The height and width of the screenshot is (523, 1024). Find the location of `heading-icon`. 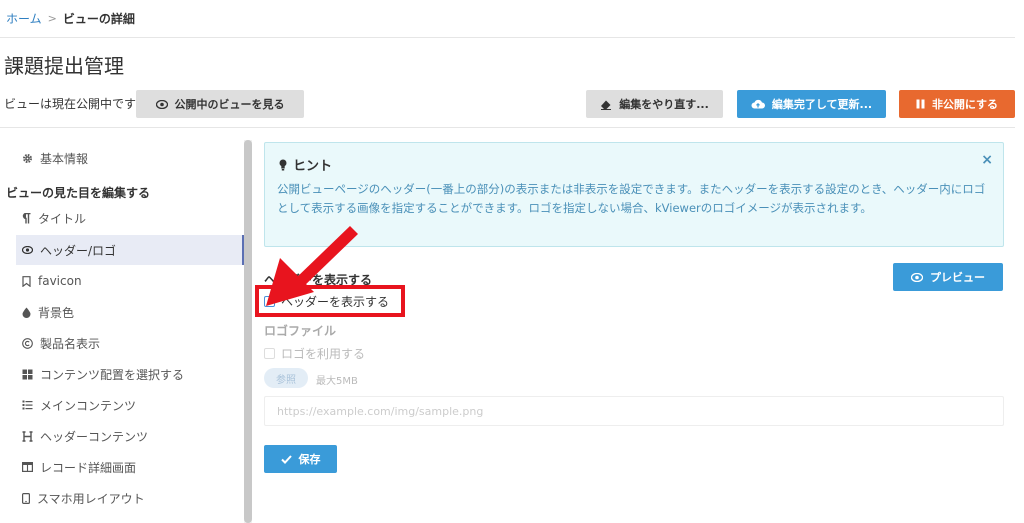

heading-icon is located at coordinates (27, 436).